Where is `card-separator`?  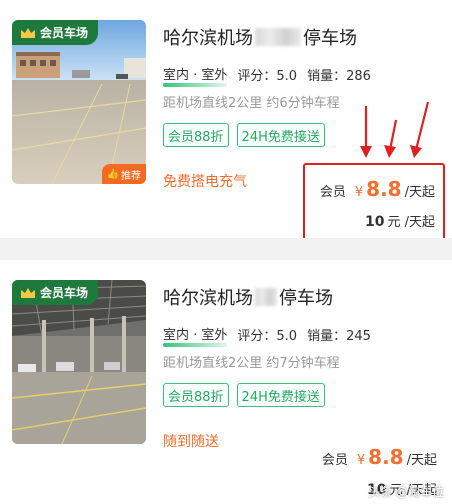 card-separator is located at coordinates (226, 249).